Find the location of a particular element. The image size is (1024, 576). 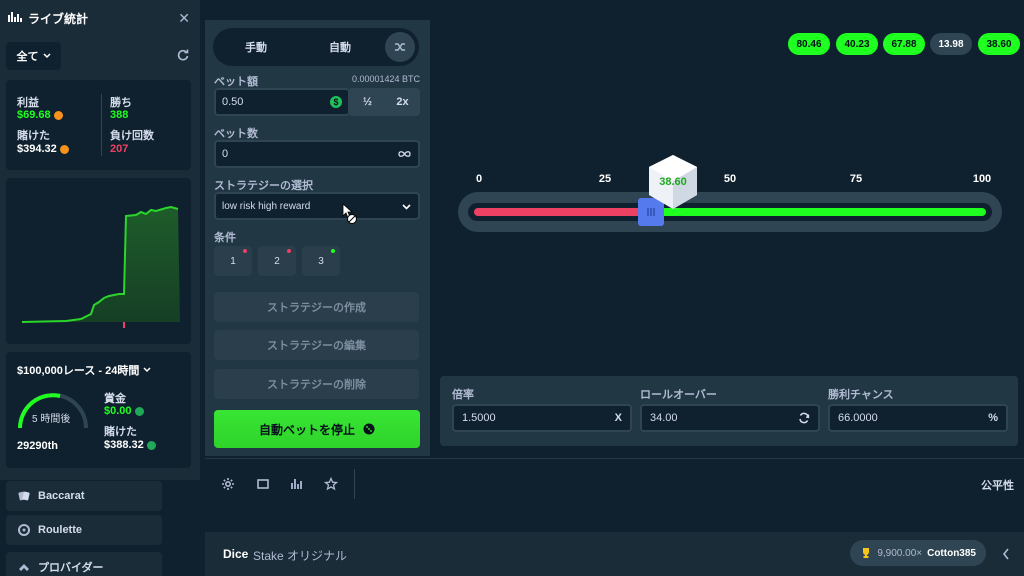

dollar-coin-icon: $ is located at coordinates (336, 102).